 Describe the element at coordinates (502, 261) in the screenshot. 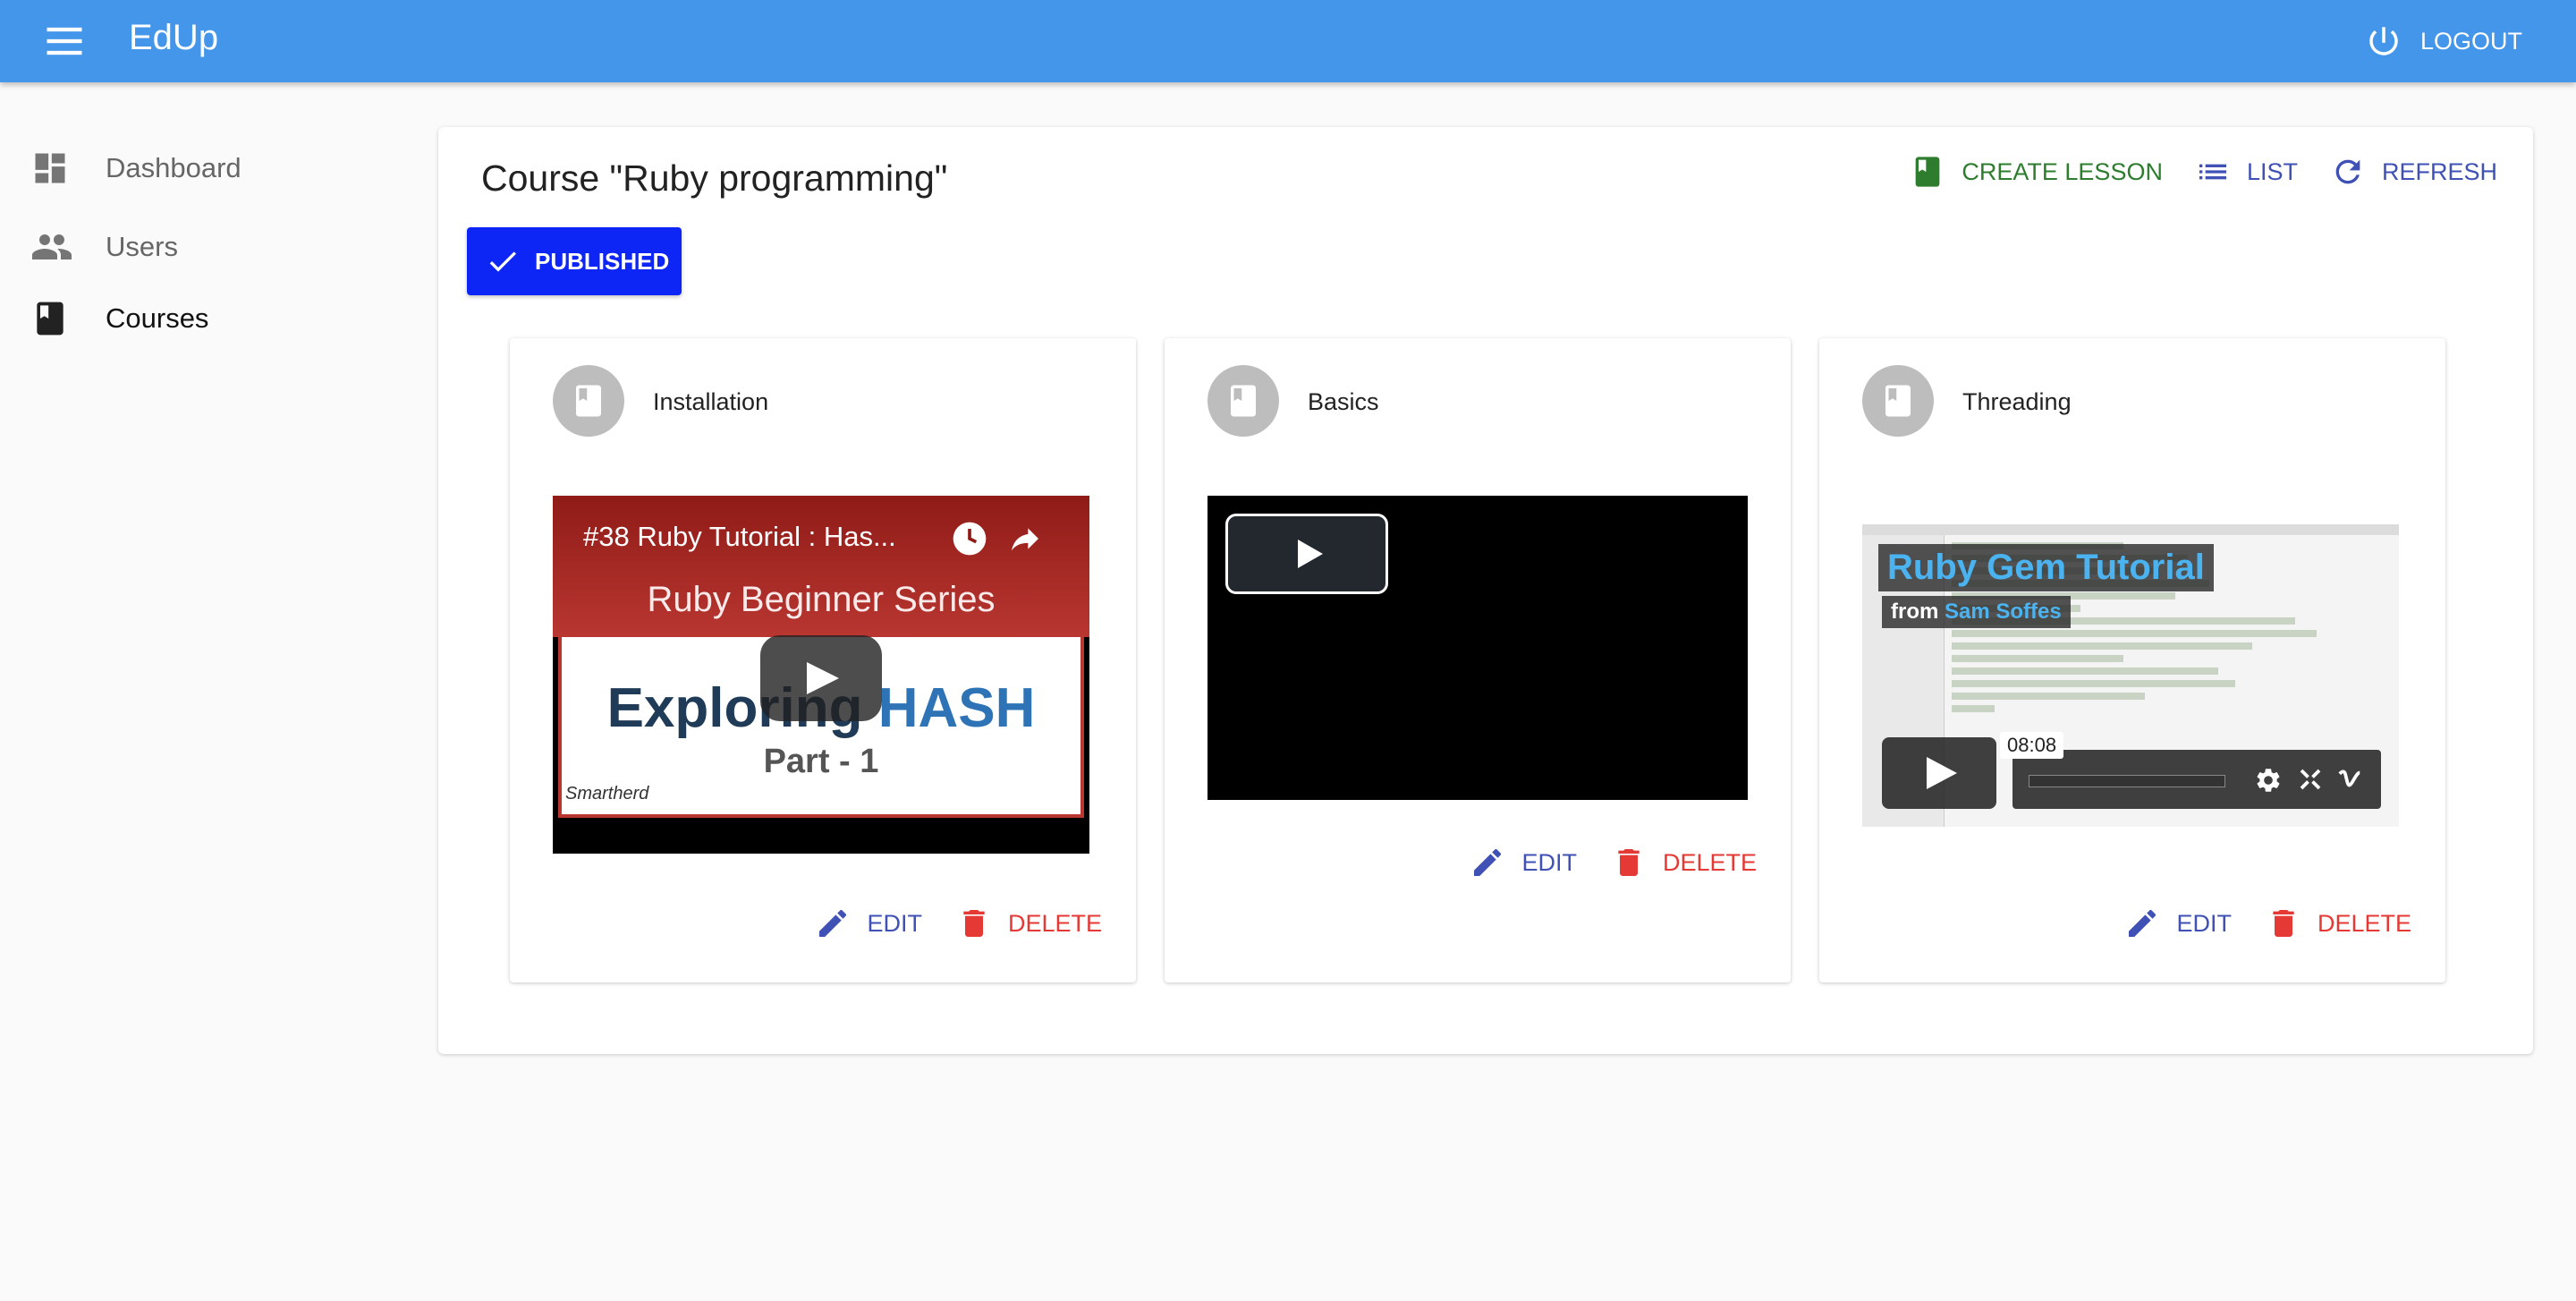

I see `check-icon` at that location.